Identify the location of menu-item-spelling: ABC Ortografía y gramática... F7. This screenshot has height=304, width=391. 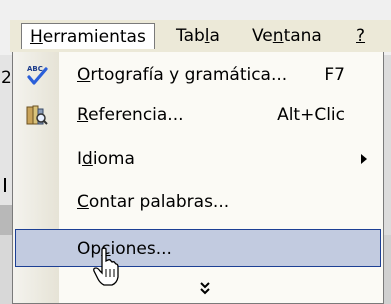
(198, 75).